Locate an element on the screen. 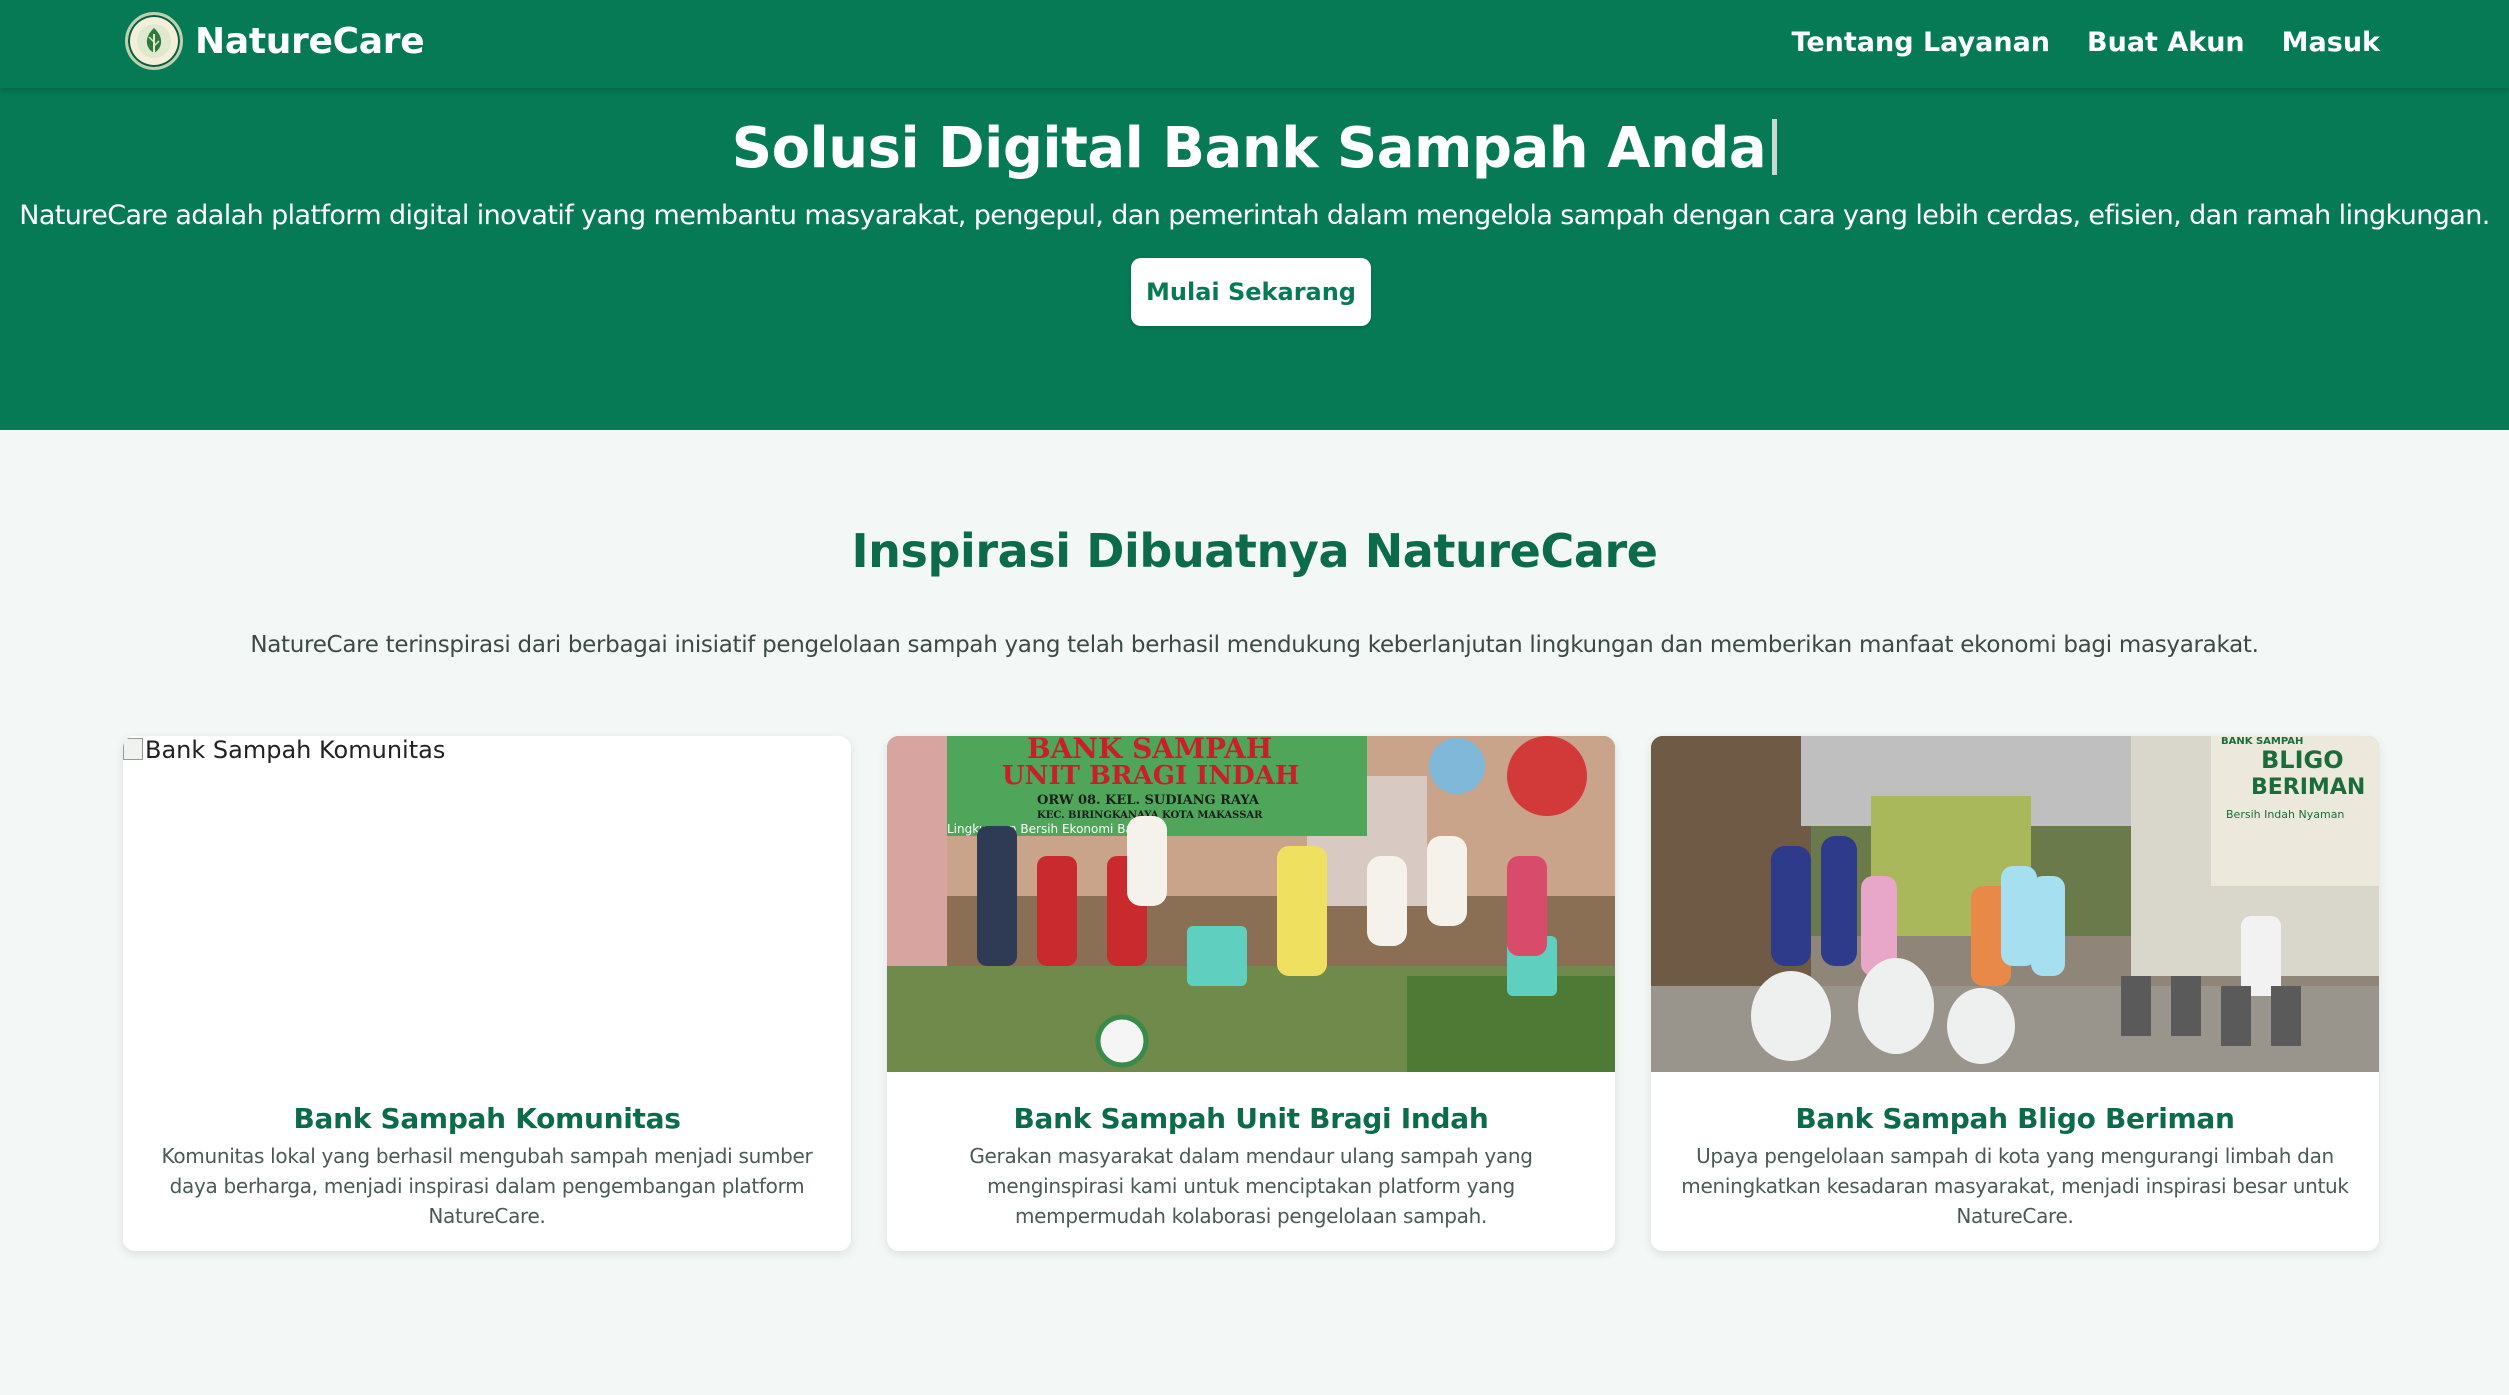 The image size is (2509, 1395). broken-image-icon is located at coordinates (133, 749).